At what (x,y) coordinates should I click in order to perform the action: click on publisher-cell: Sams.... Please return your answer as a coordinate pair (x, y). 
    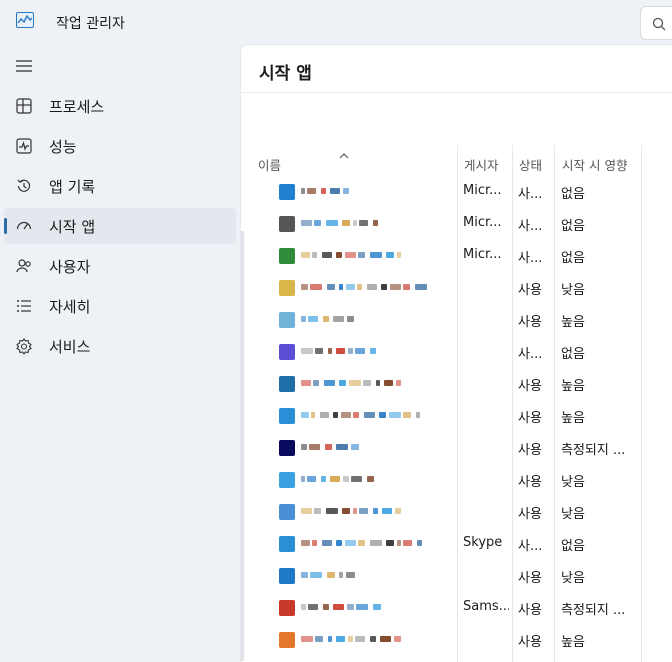
    Looking at the image, I should click on (486, 606).